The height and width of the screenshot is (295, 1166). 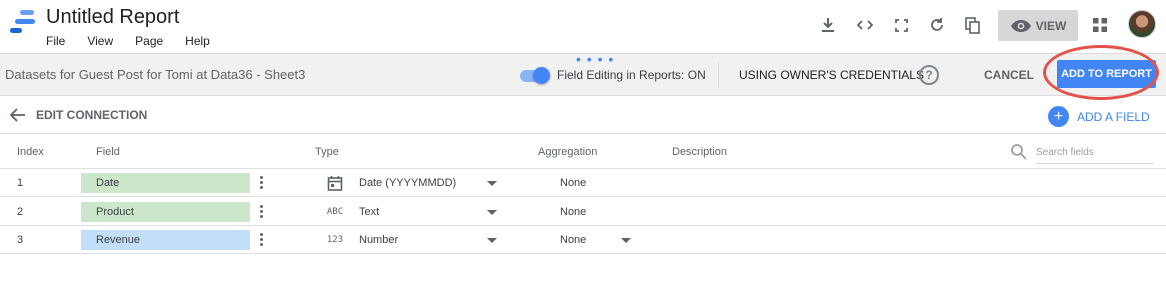 I want to click on type-select: Date (YYYYMMDD), so click(x=428, y=183).